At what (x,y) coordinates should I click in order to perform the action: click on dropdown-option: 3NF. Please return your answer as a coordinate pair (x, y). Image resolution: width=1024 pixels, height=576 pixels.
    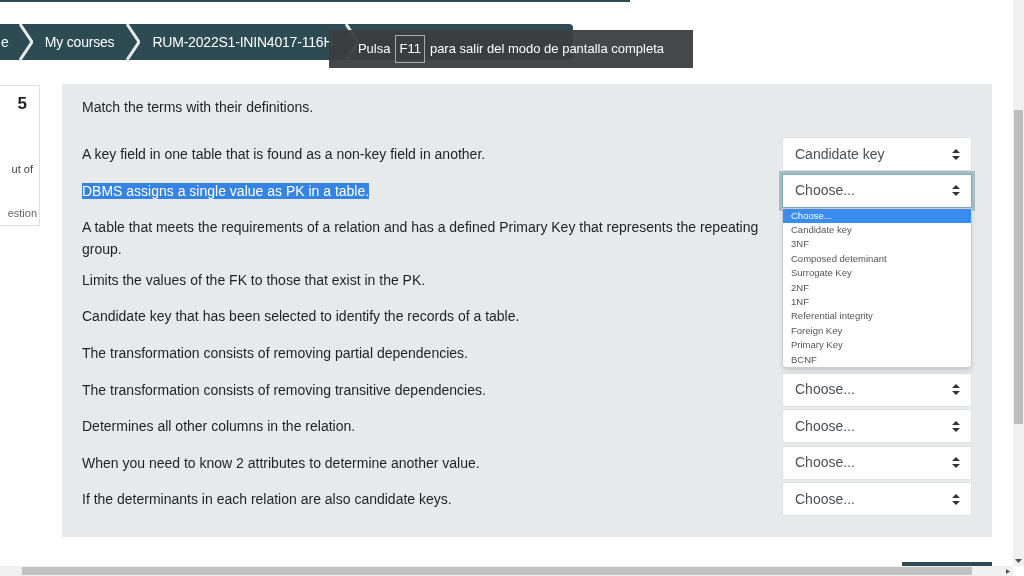
    Looking at the image, I should click on (877, 244).